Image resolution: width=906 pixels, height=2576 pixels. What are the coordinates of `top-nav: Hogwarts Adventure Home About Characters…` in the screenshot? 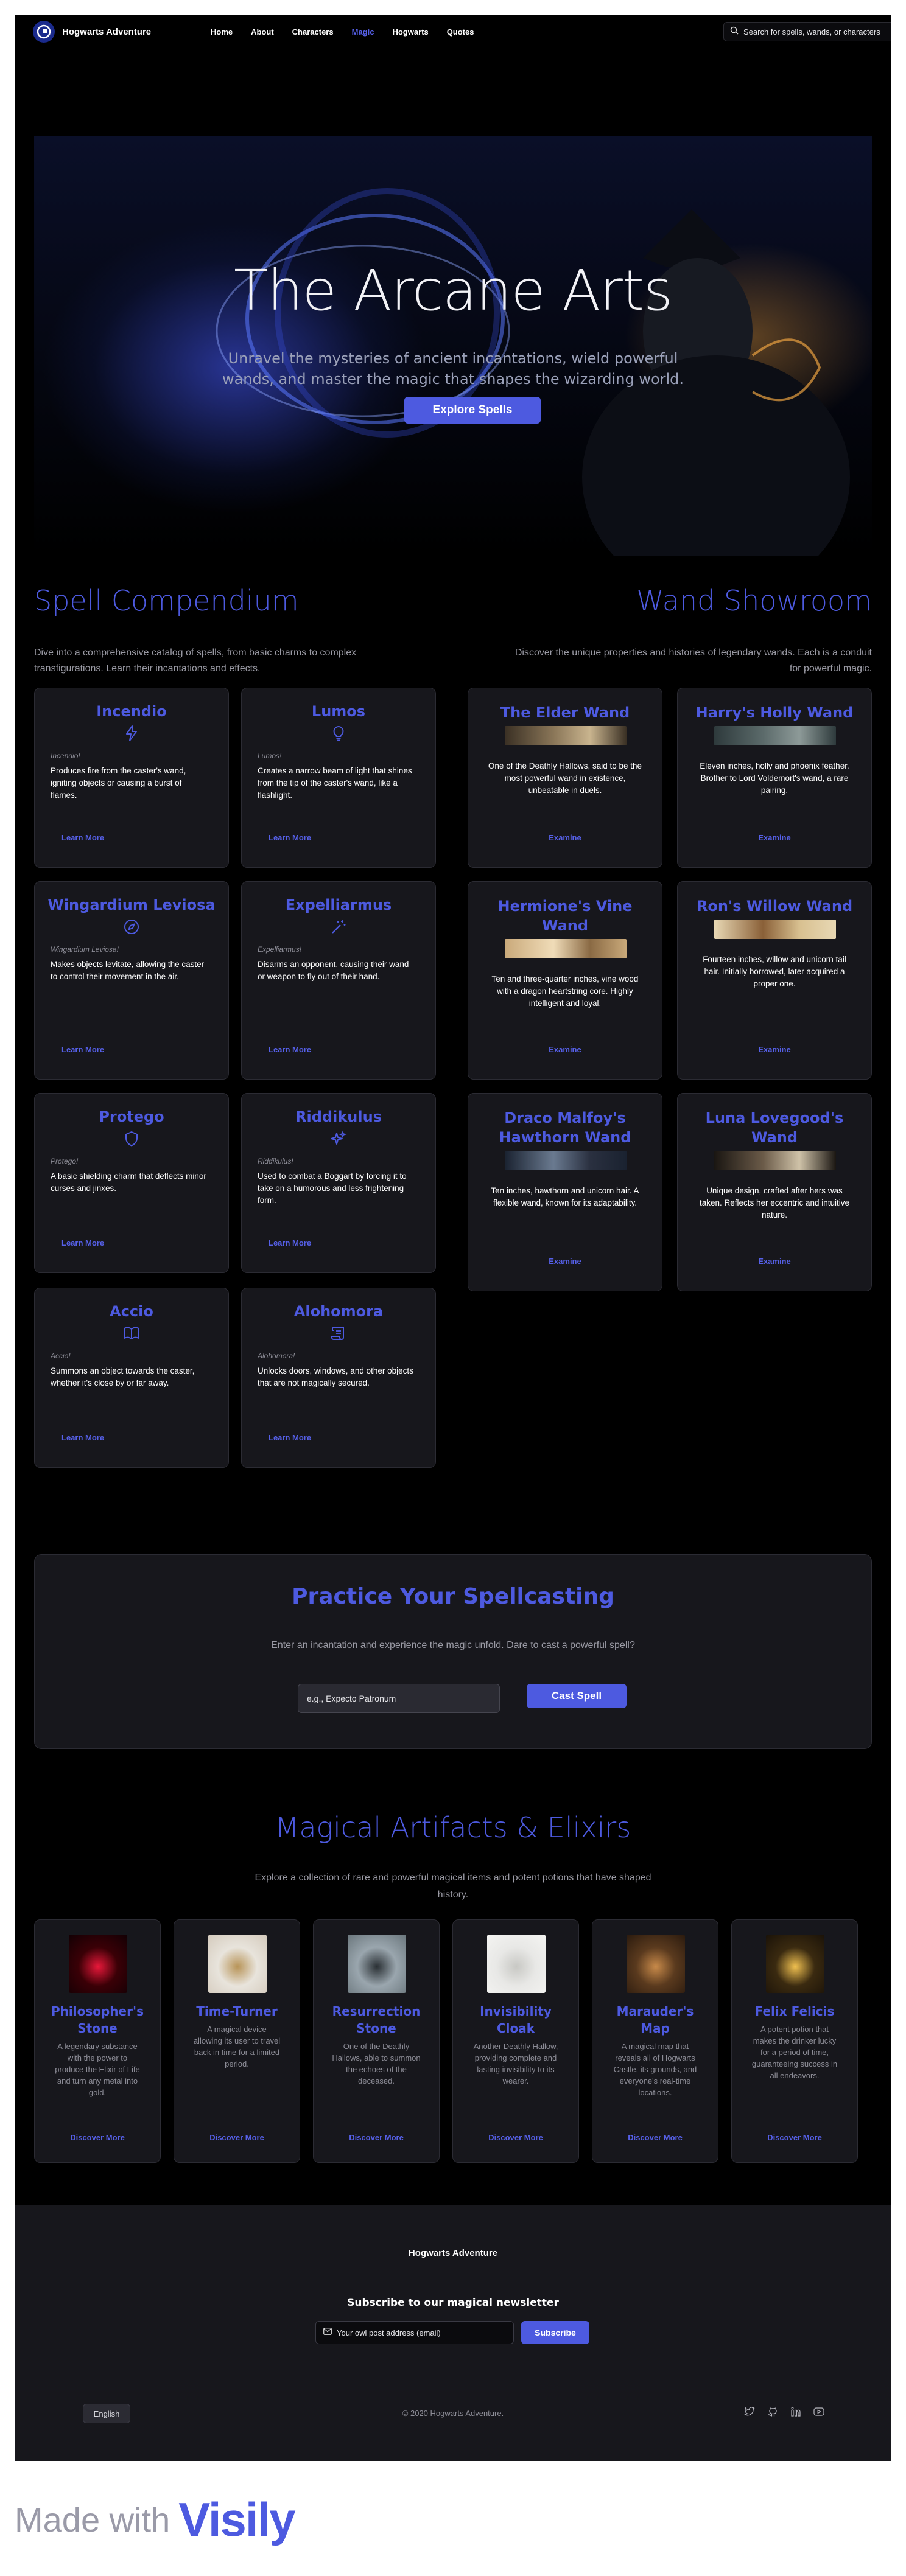 It's located at (453, 32).